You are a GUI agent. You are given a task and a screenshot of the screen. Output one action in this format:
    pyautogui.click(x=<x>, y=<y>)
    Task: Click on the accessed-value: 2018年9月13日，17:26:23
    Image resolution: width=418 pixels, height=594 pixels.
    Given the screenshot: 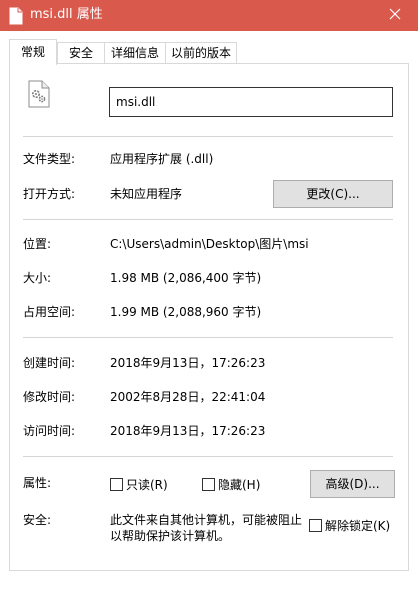 What is the action you would take?
    pyautogui.click(x=188, y=431)
    